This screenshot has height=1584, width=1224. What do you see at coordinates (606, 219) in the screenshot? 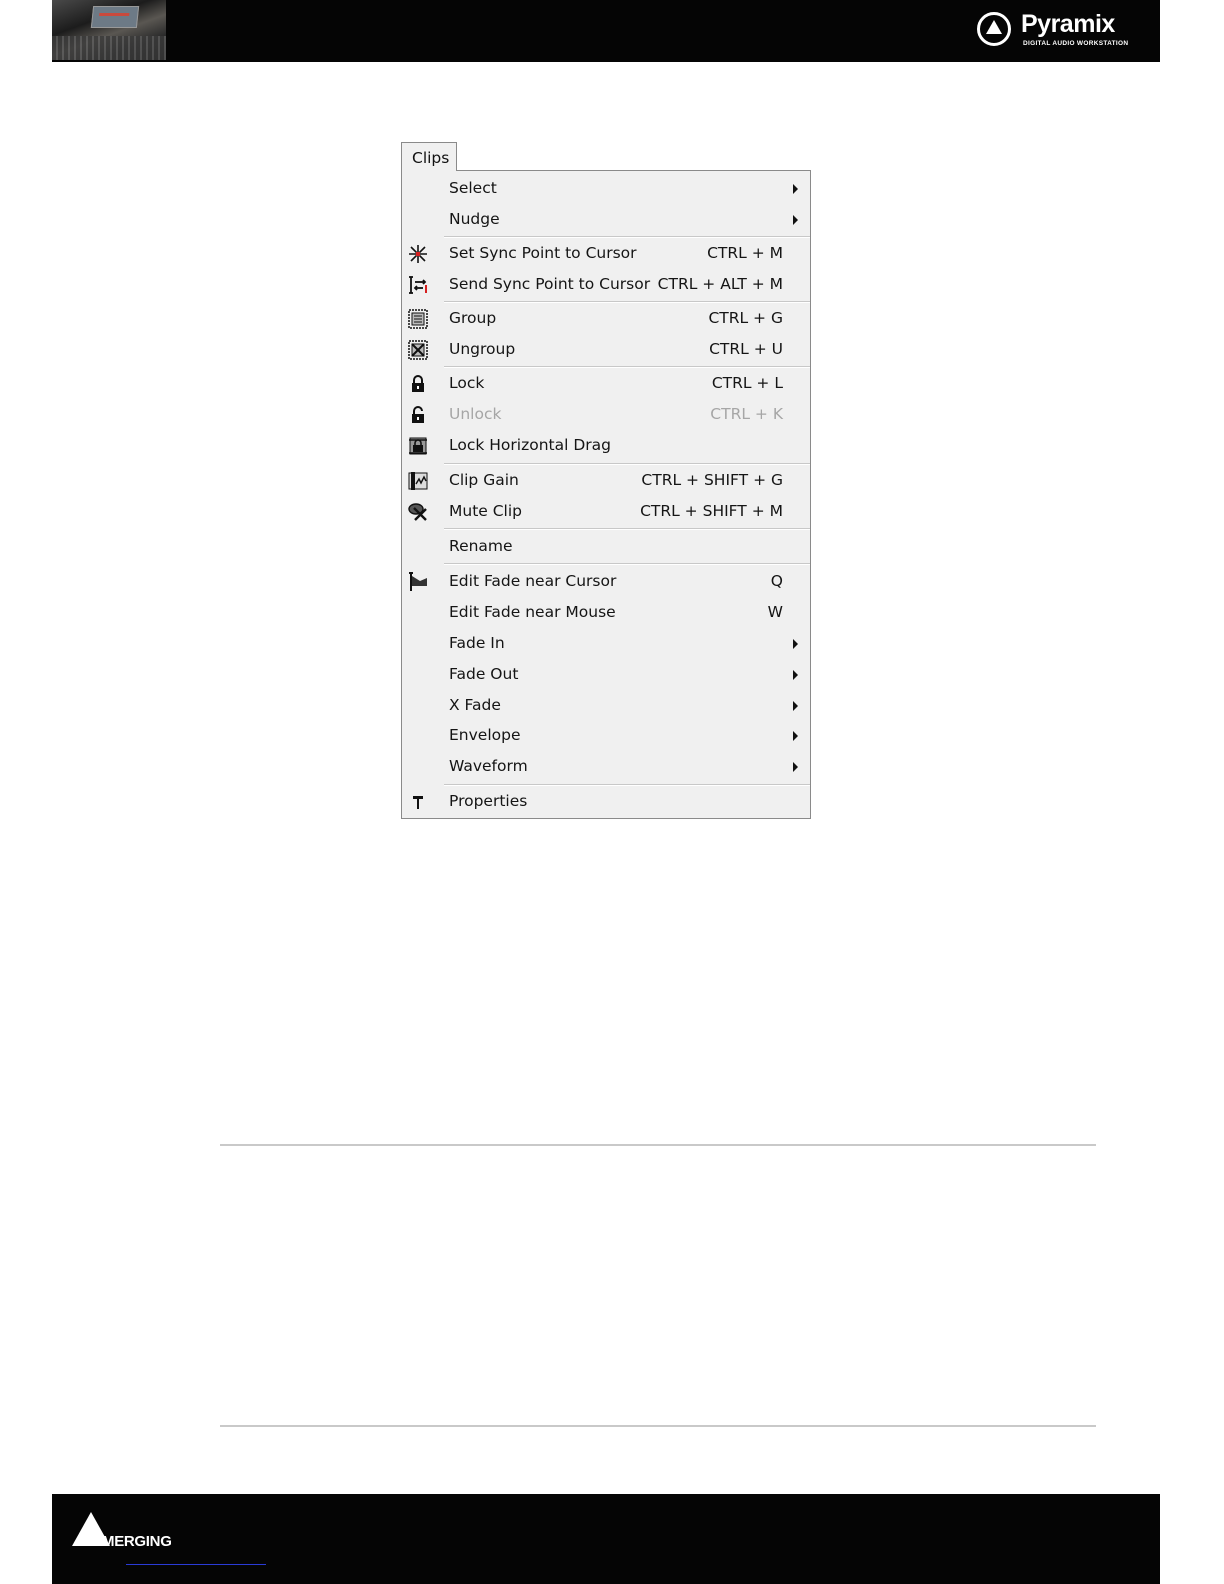
I see `menu-item-nudge: Nudge` at bounding box center [606, 219].